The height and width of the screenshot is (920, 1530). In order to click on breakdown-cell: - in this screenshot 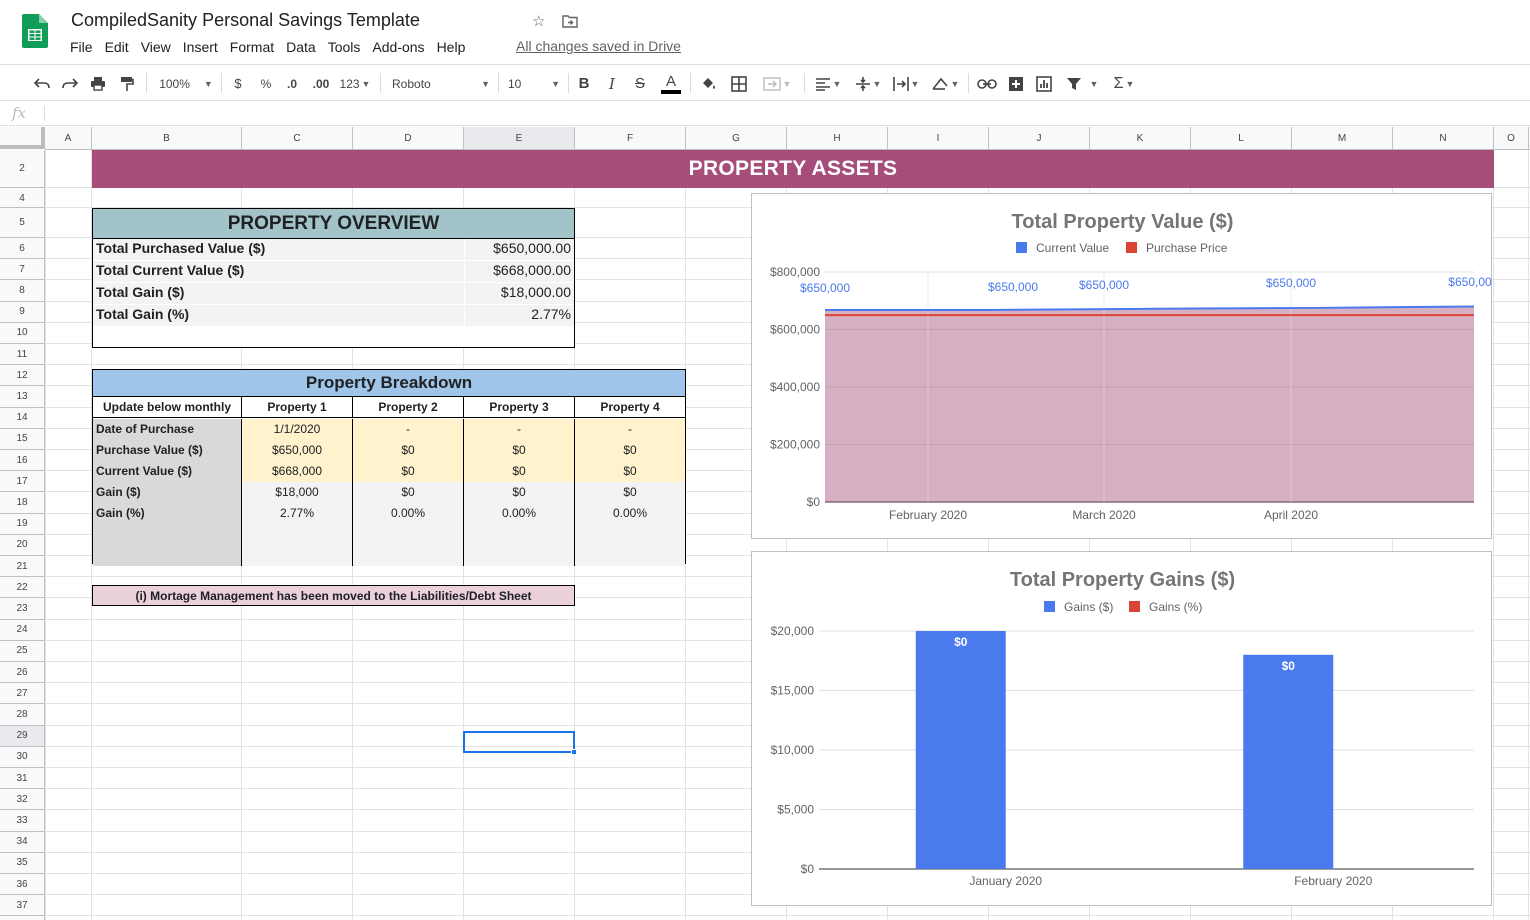, I will do `click(408, 429)`.